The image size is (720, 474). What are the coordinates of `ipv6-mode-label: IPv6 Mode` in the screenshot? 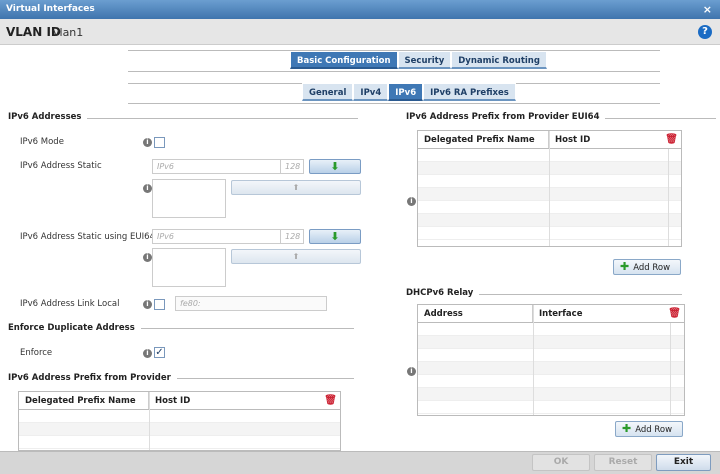 It's located at (42, 142).